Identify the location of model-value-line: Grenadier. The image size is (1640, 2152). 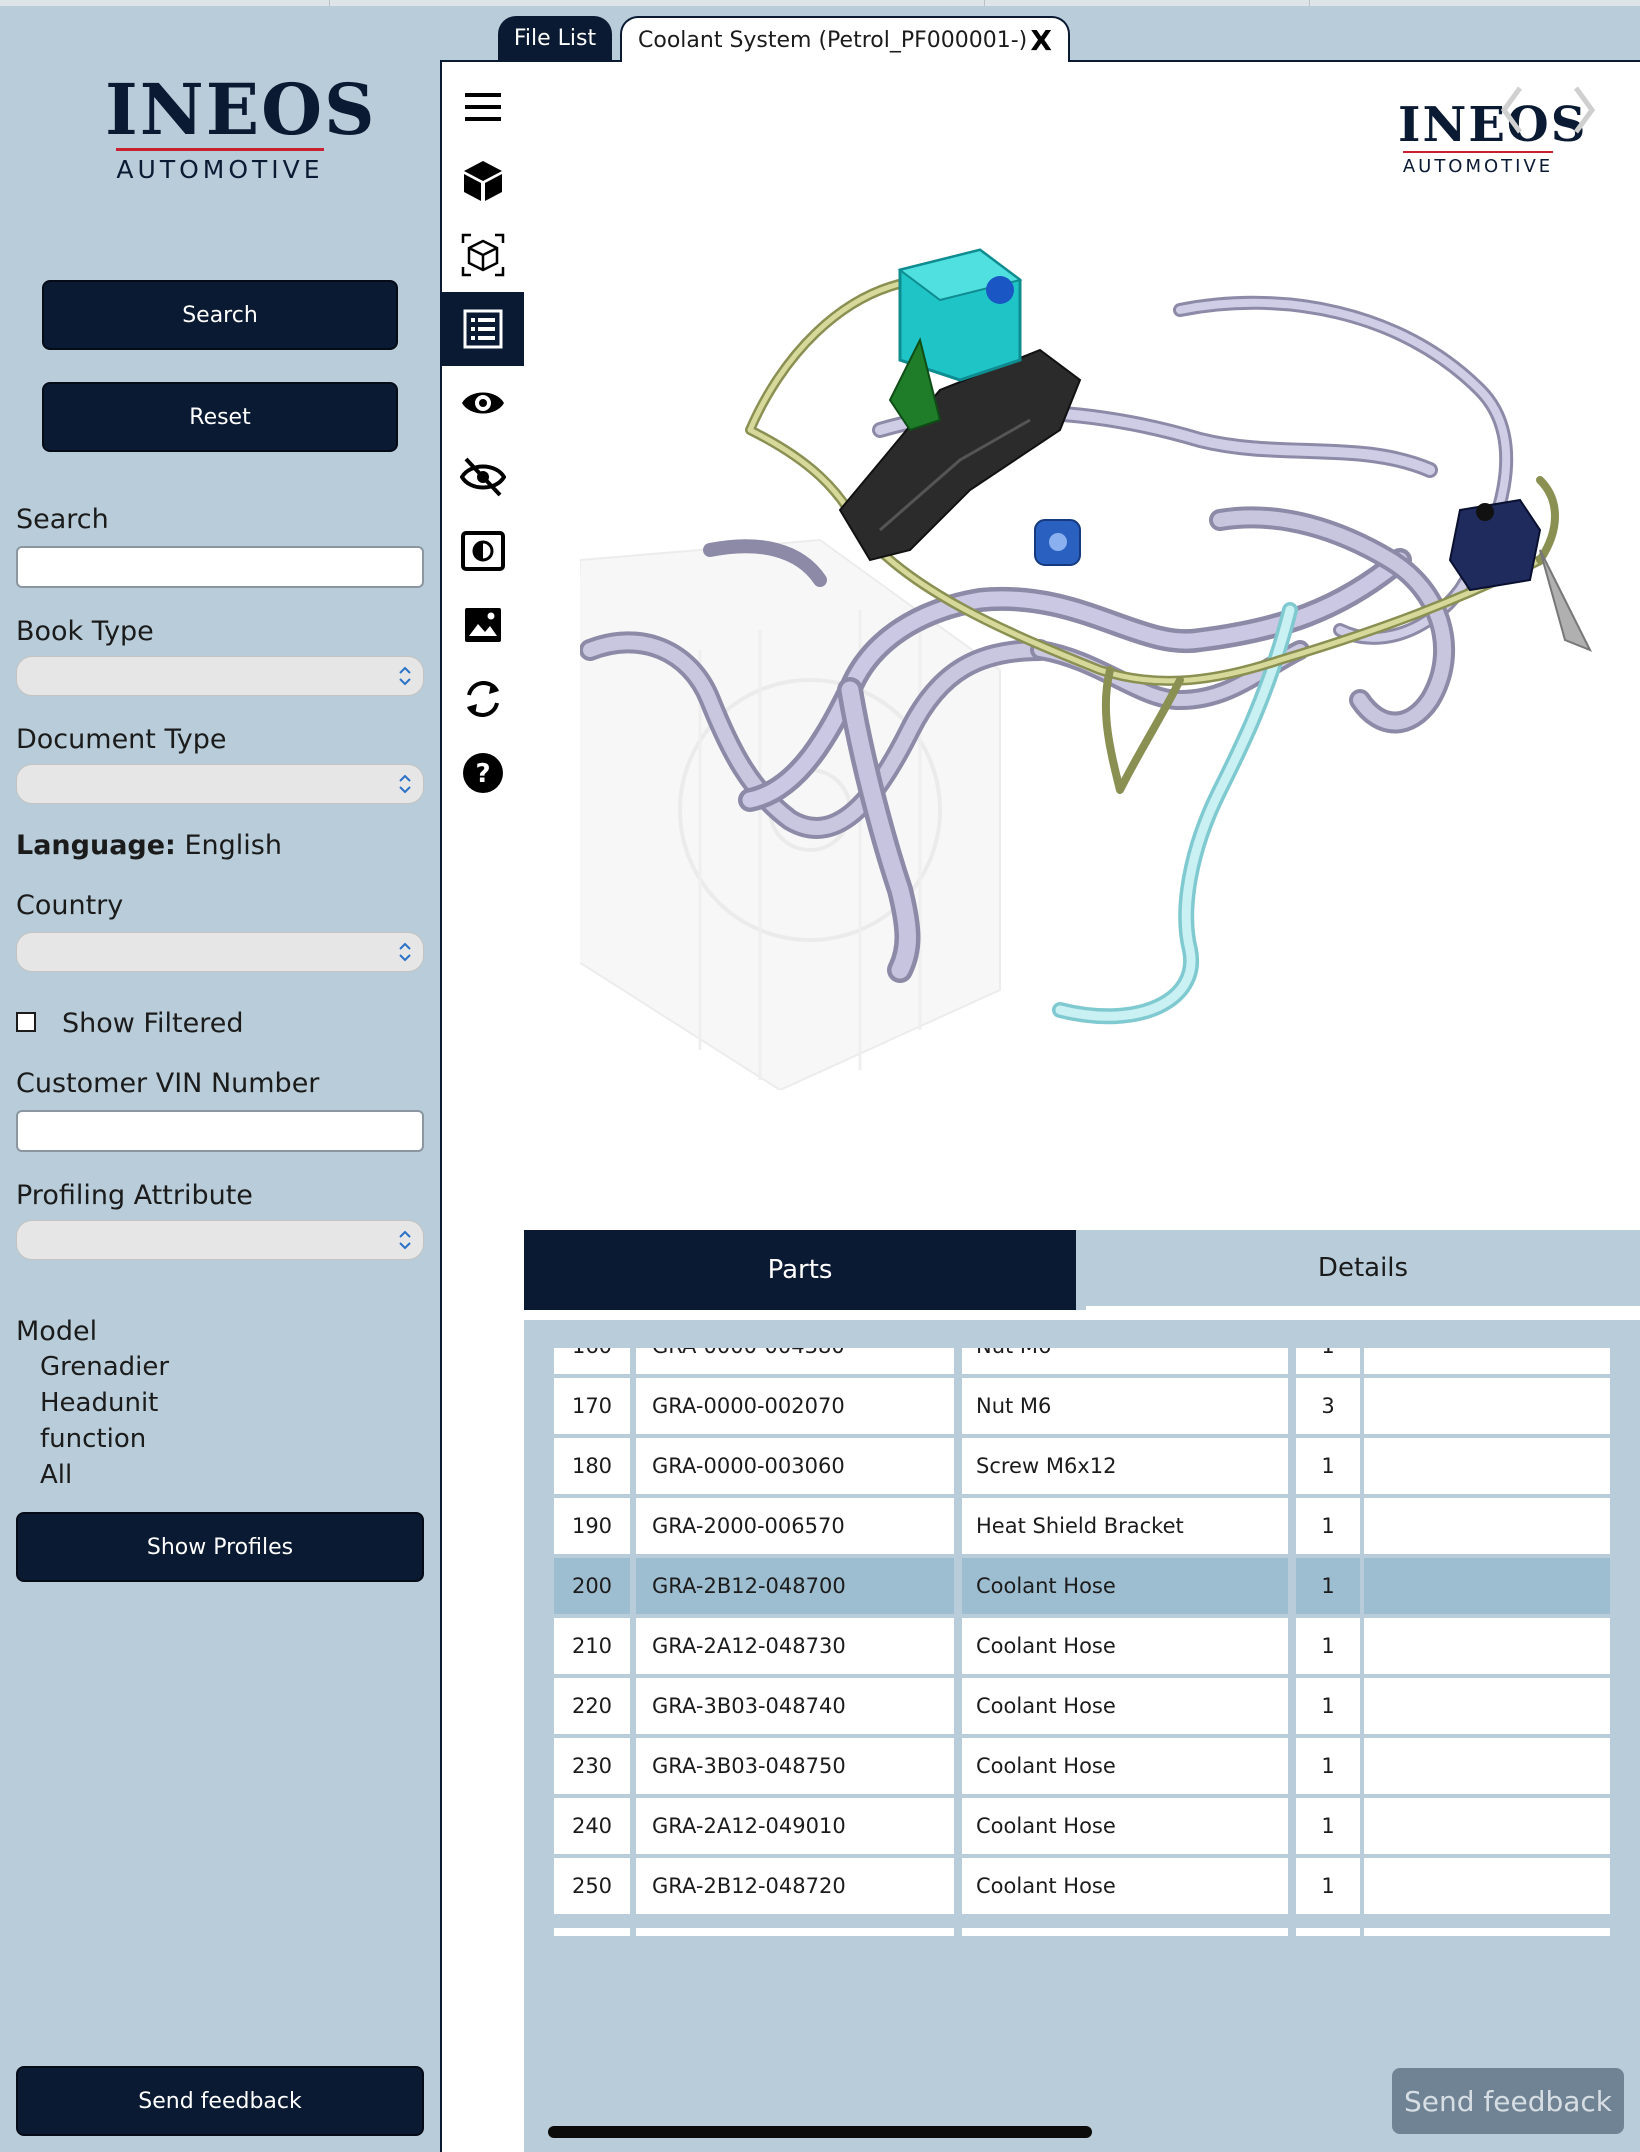
(105, 1367).